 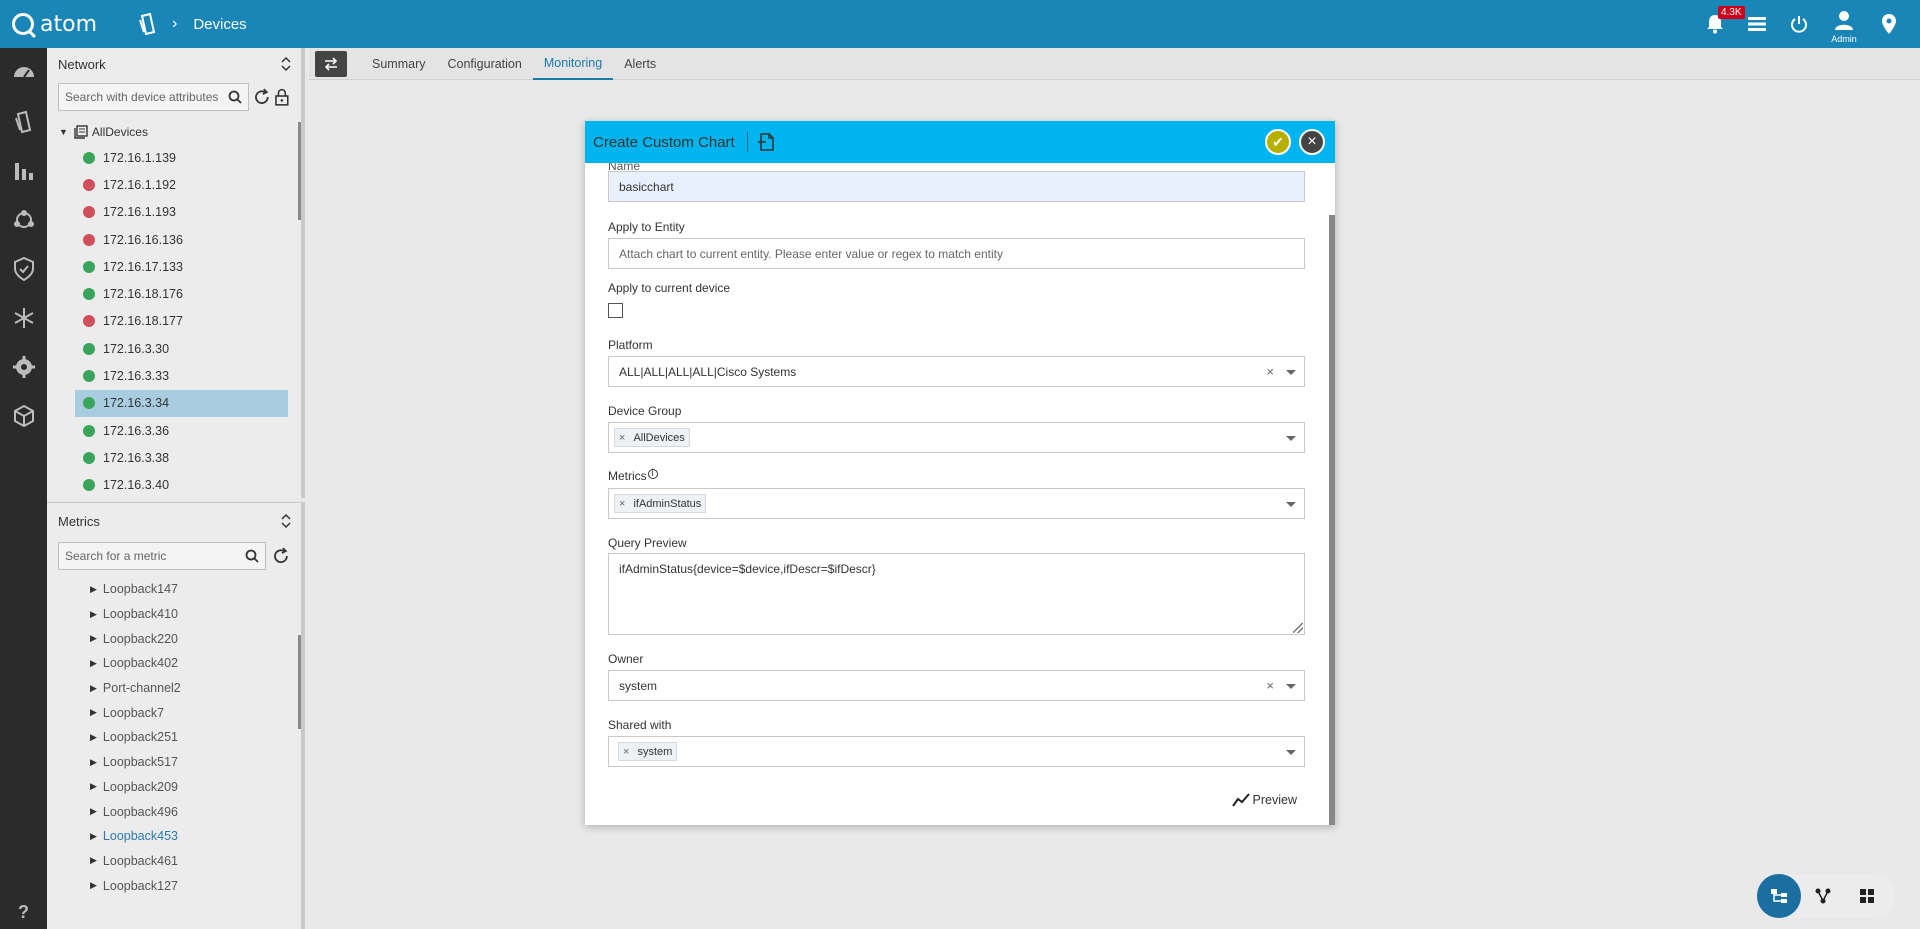 I want to click on tree-item-device: 172.16.3.36, so click(x=174, y=430).